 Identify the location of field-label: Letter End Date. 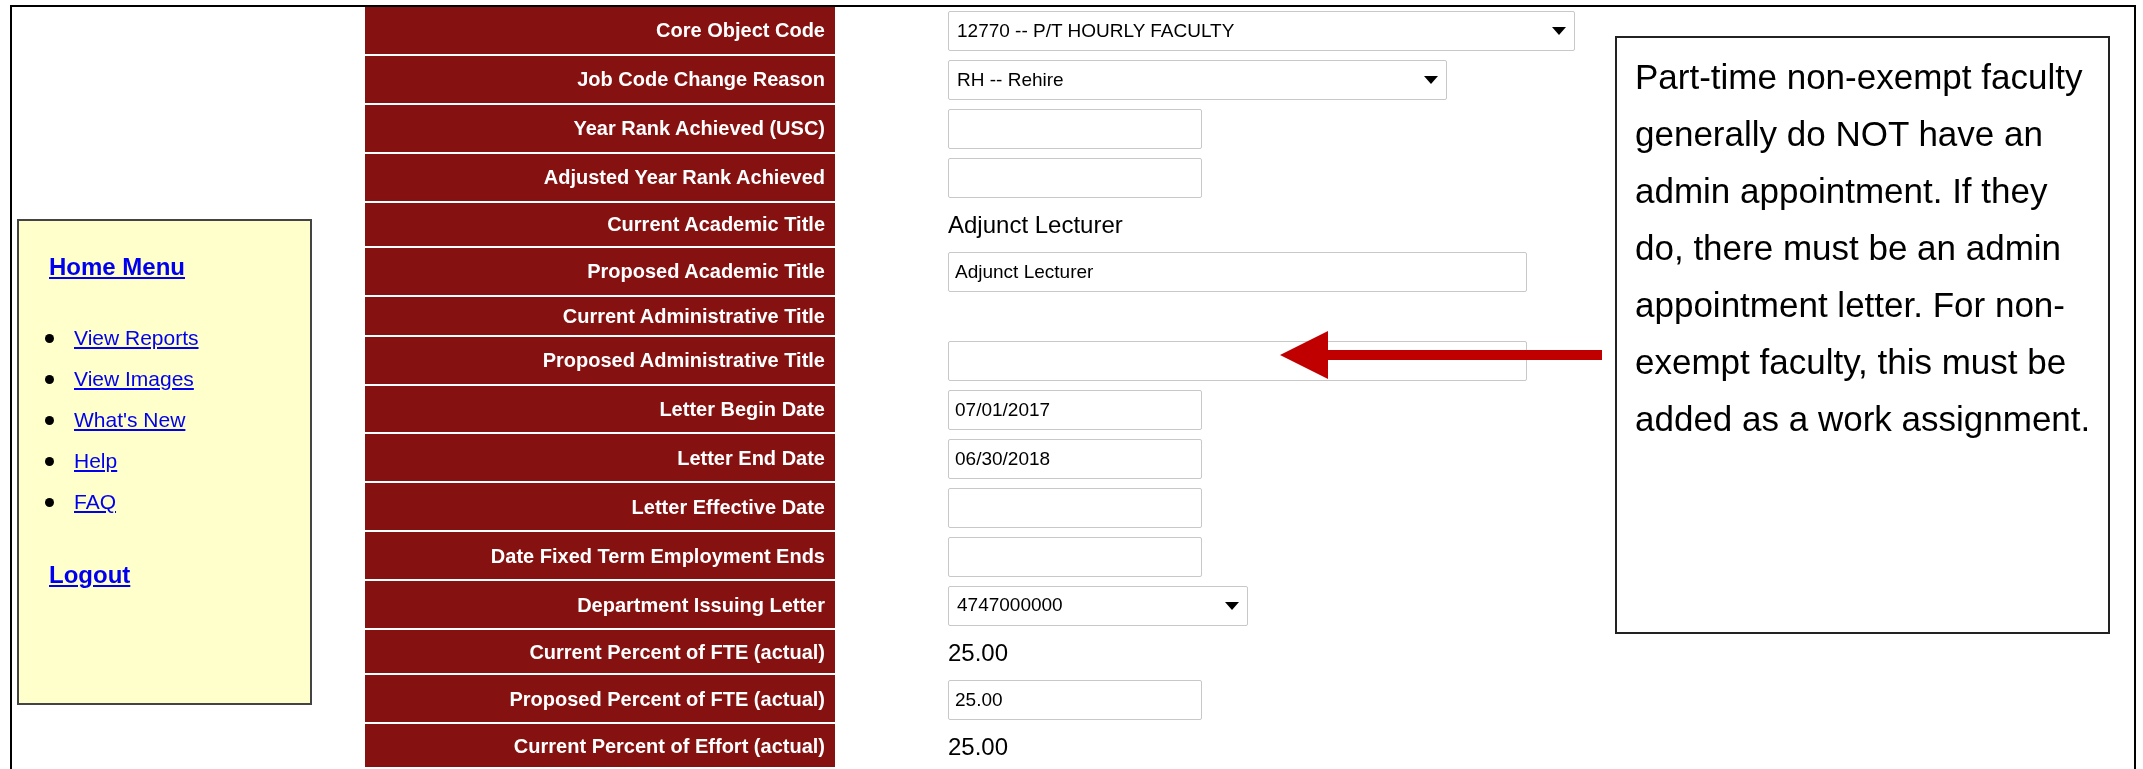
(600, 459).